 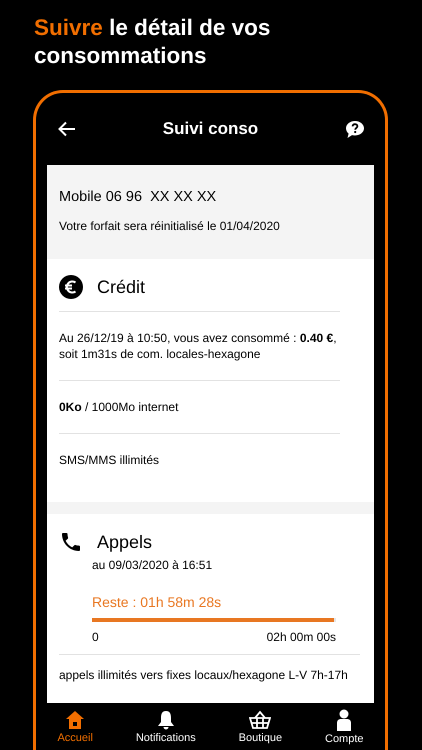 What do you see at coordinates (124, 542) in the screenshot?
I see `card-title: Appels` at bounding box center [124, 542].